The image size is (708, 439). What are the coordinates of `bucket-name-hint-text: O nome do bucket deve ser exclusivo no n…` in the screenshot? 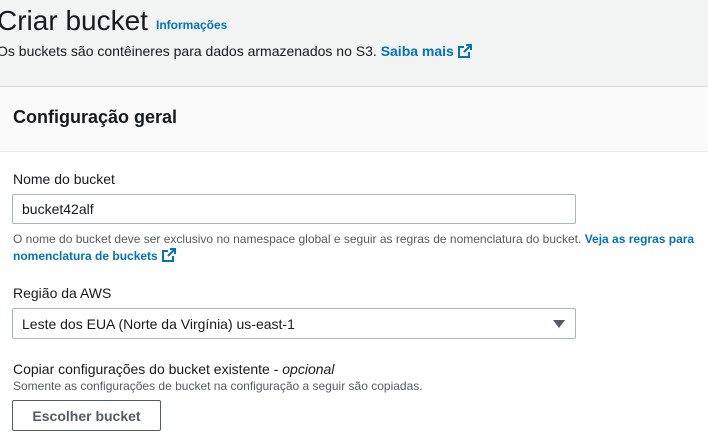 It's located at (297, 239).